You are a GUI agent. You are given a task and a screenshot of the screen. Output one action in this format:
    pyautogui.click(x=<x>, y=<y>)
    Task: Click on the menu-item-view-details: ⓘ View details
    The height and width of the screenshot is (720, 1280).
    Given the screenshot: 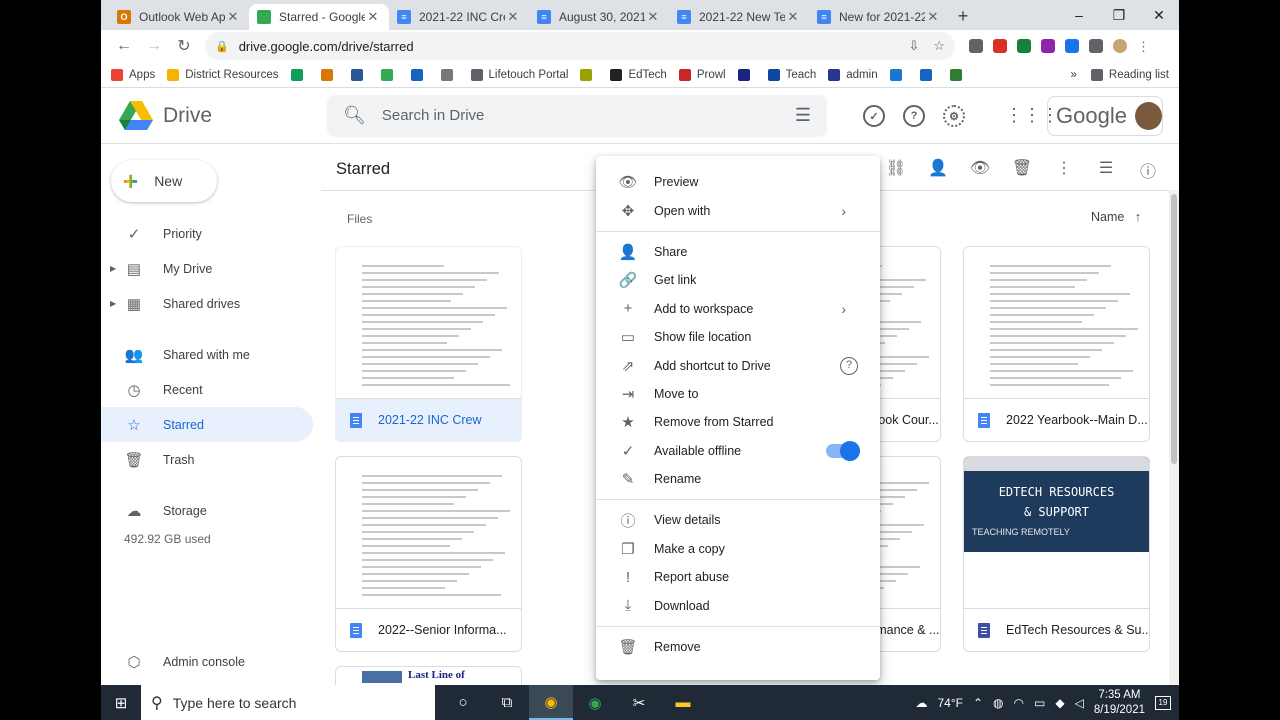 What is the action you would take?
    pyautogui.click(x=738, y=520)
    